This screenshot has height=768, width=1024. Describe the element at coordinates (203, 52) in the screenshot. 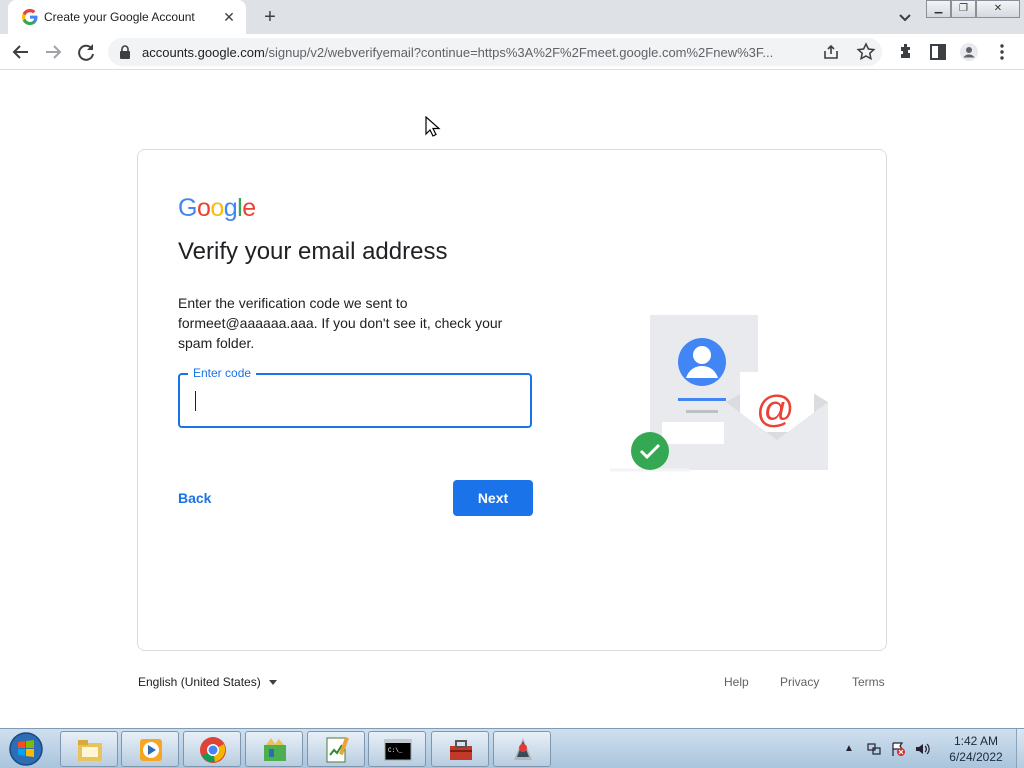

I see `url-host: accounts.google.com` at that location.